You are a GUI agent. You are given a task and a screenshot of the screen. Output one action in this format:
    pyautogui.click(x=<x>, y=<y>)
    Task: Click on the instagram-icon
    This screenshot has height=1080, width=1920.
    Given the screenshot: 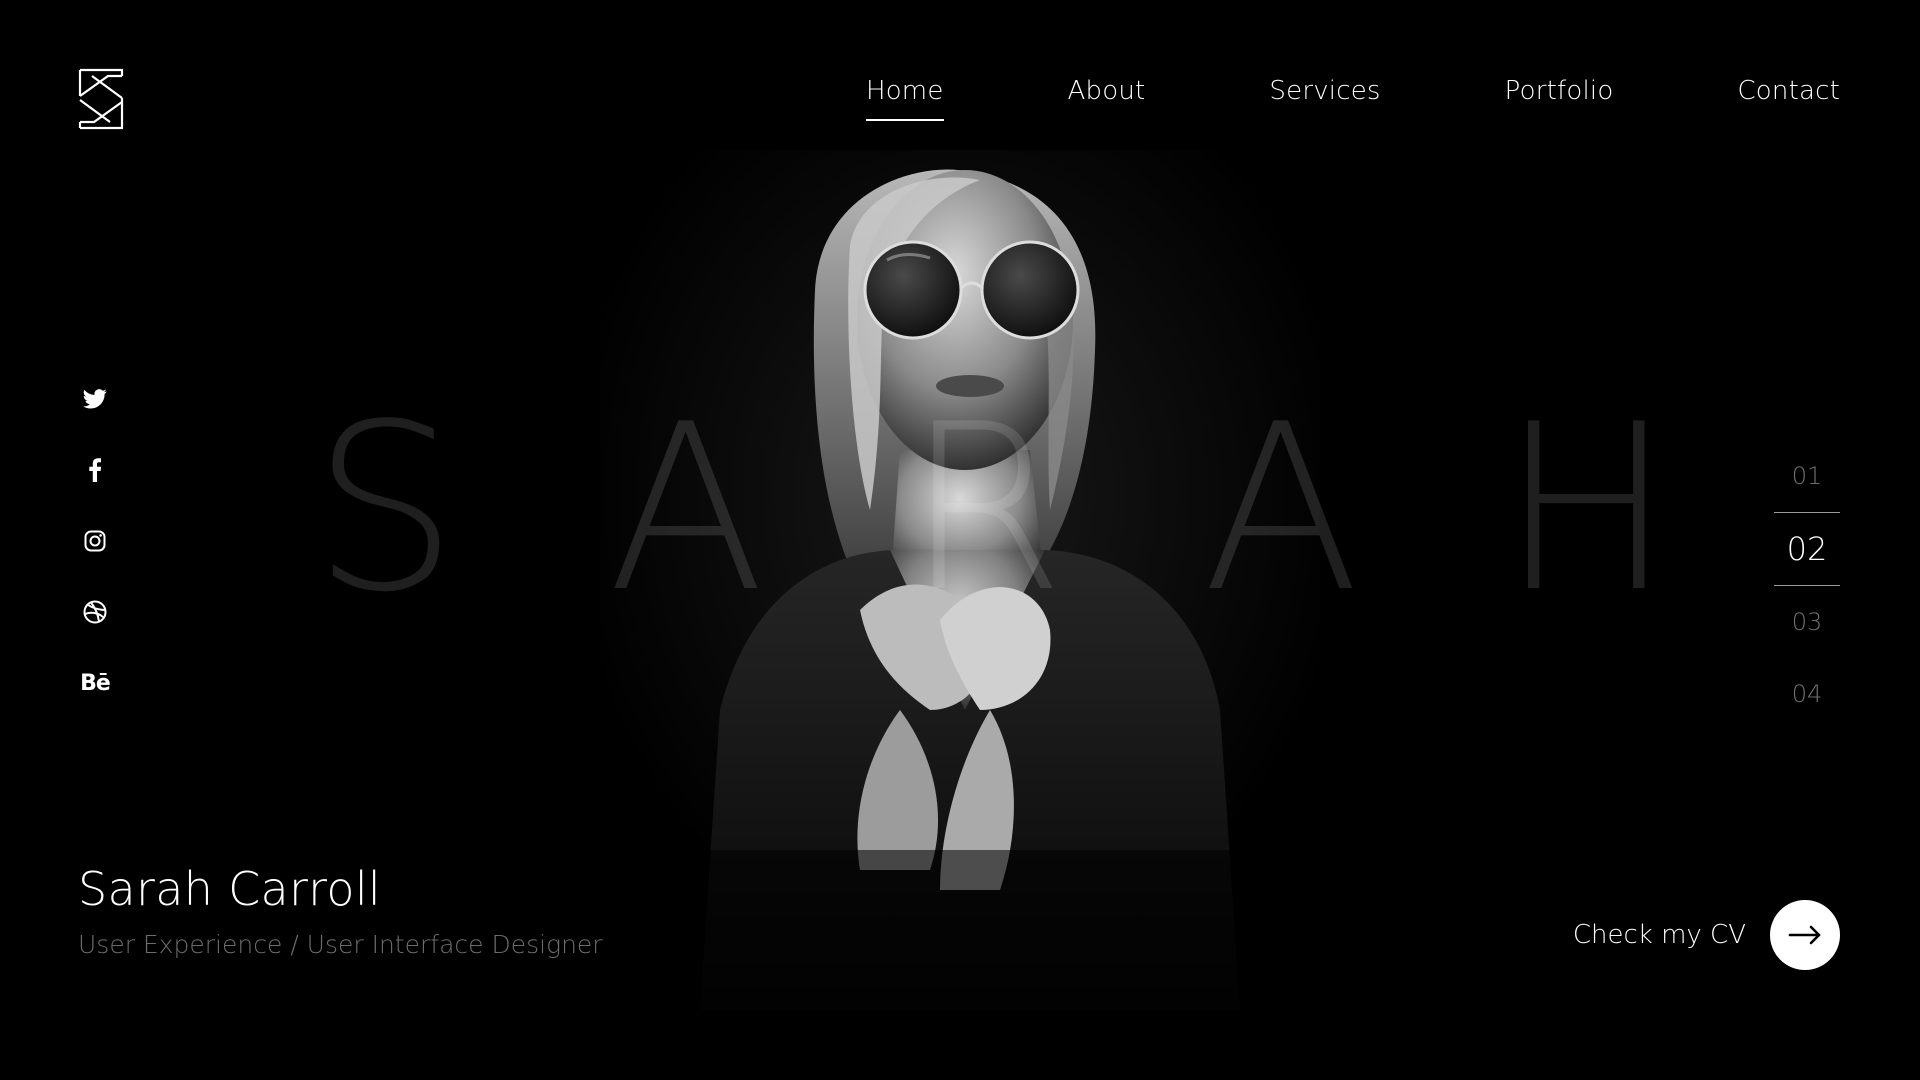 What is the action you would take?
    pyautogui.click(x=95, y=541)
    